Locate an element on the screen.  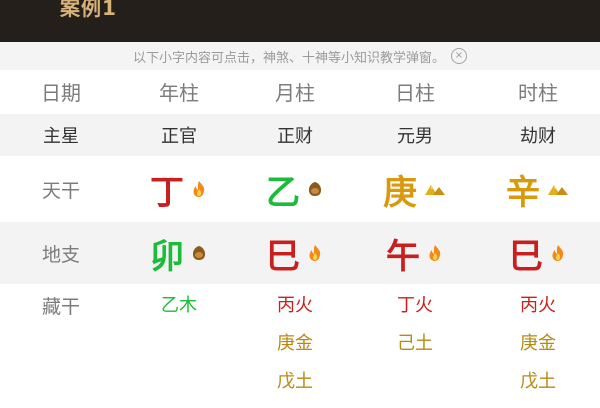
stem-year: 丁 is located at coordinates (179, 189).